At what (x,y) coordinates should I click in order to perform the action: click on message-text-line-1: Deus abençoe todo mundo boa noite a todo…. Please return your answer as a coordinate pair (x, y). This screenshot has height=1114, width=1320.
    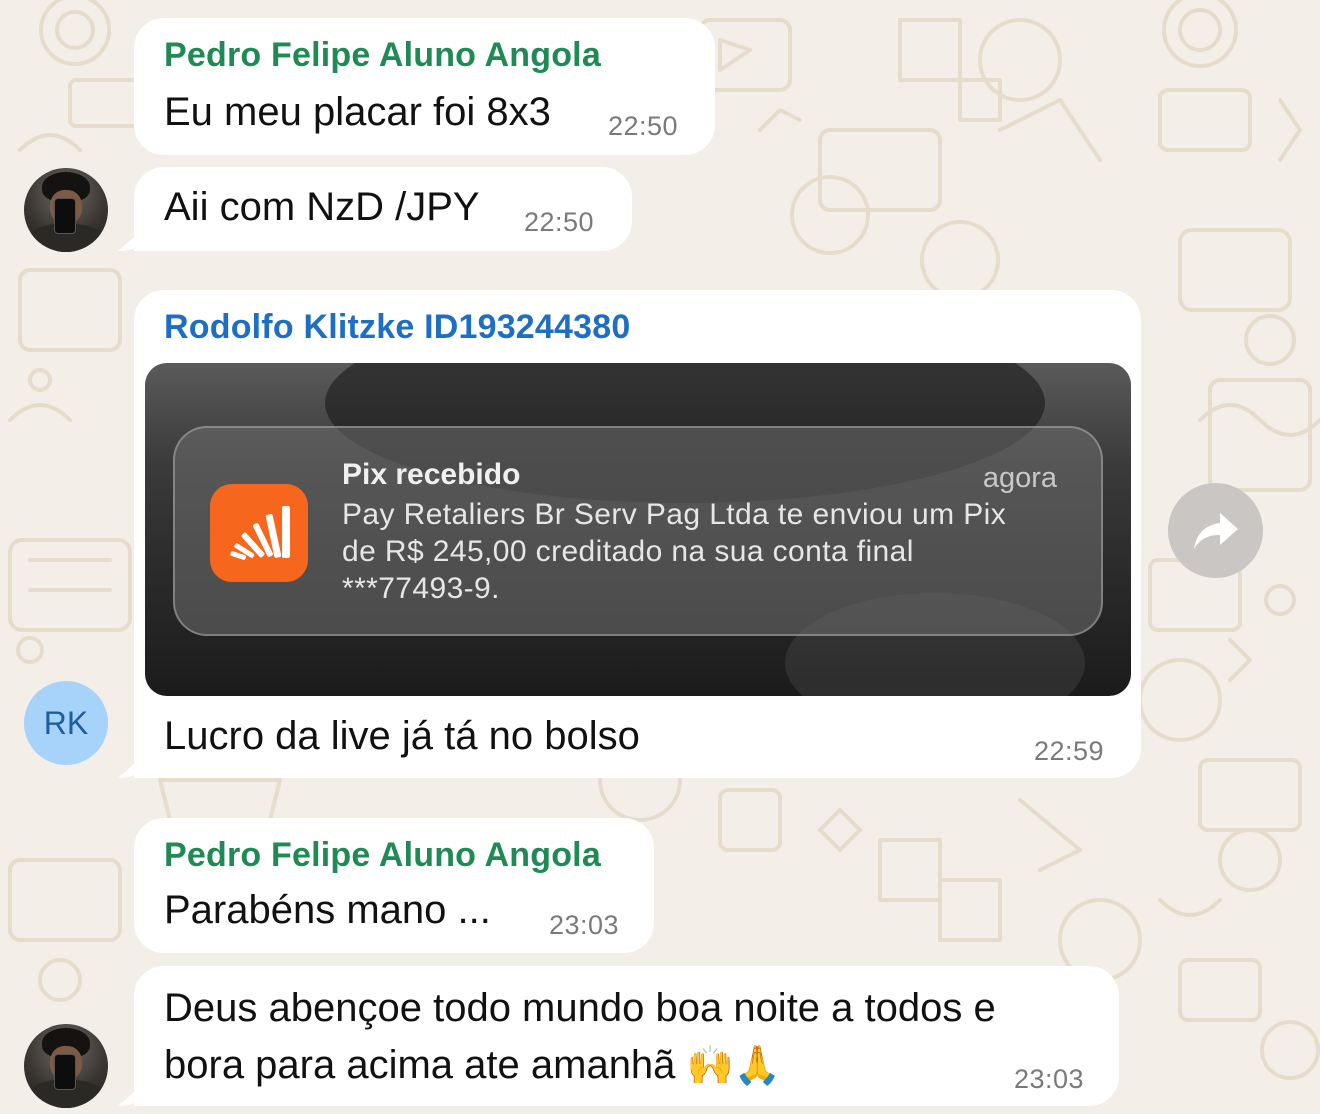
    Looking at the image, I should click on (580, 1008).